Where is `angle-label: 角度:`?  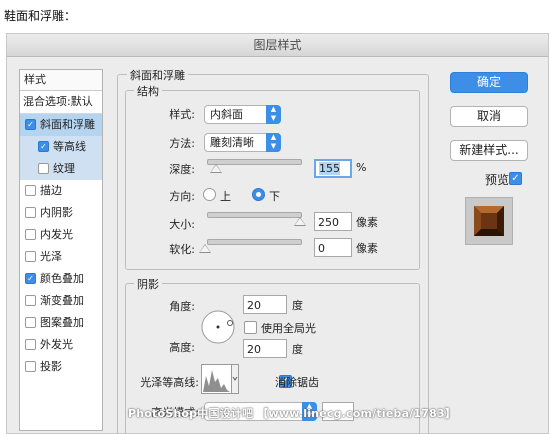
angle-label: 角度: is located at coordinates (182, 306).